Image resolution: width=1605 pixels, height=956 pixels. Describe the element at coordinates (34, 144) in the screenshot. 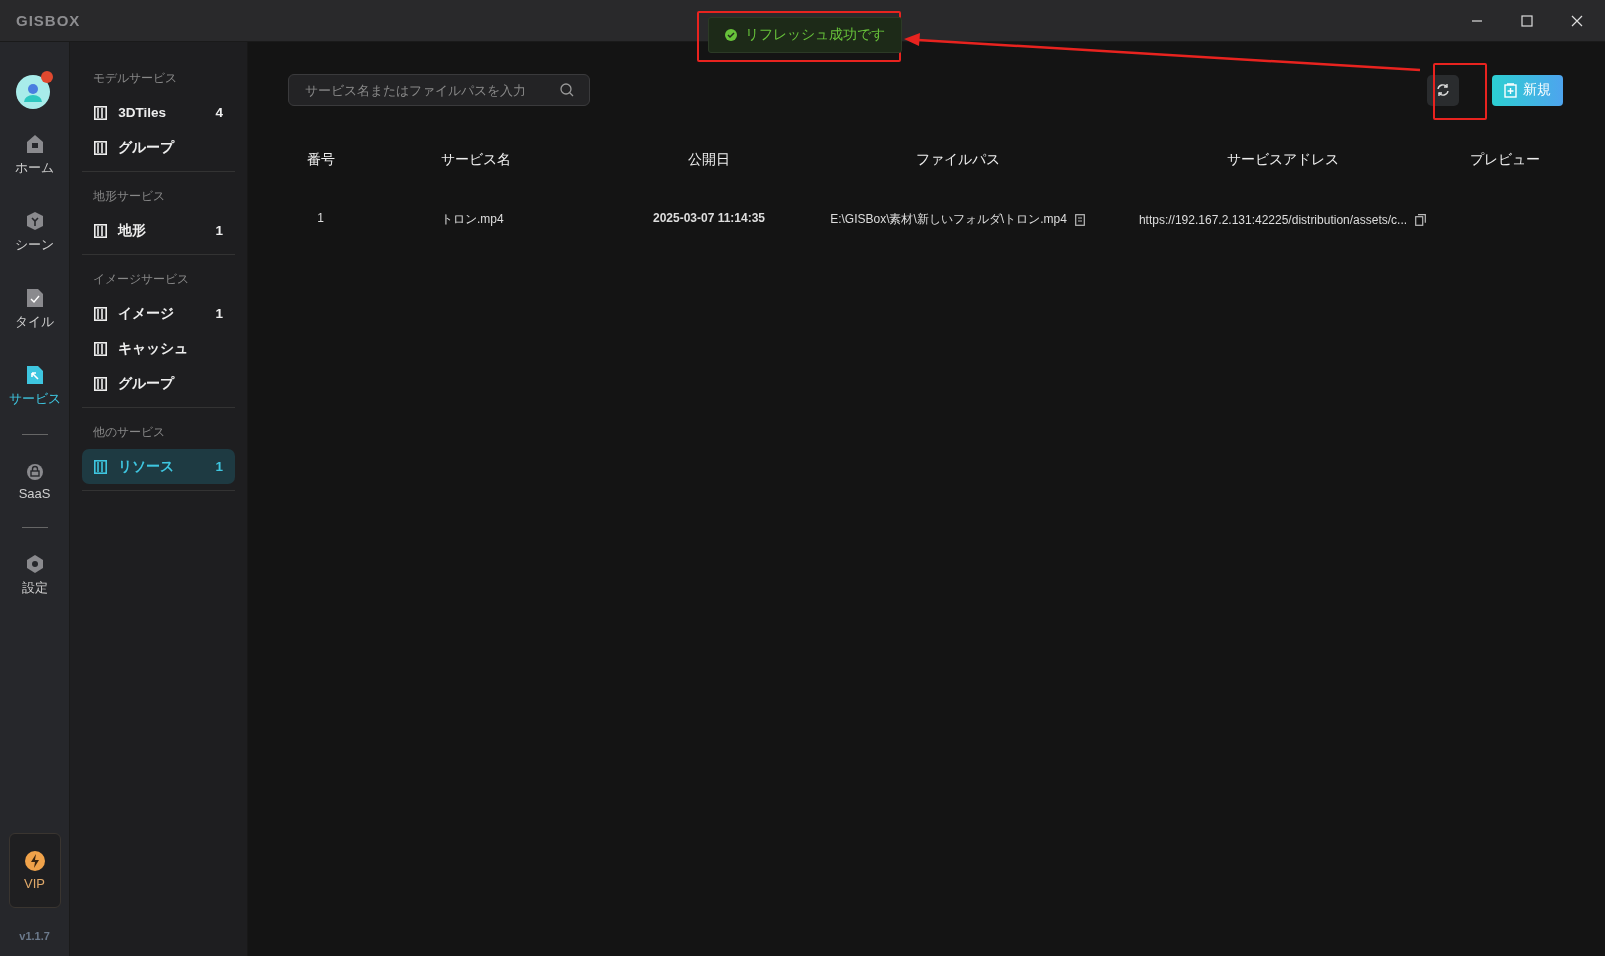

I see `house-icon` at that location.